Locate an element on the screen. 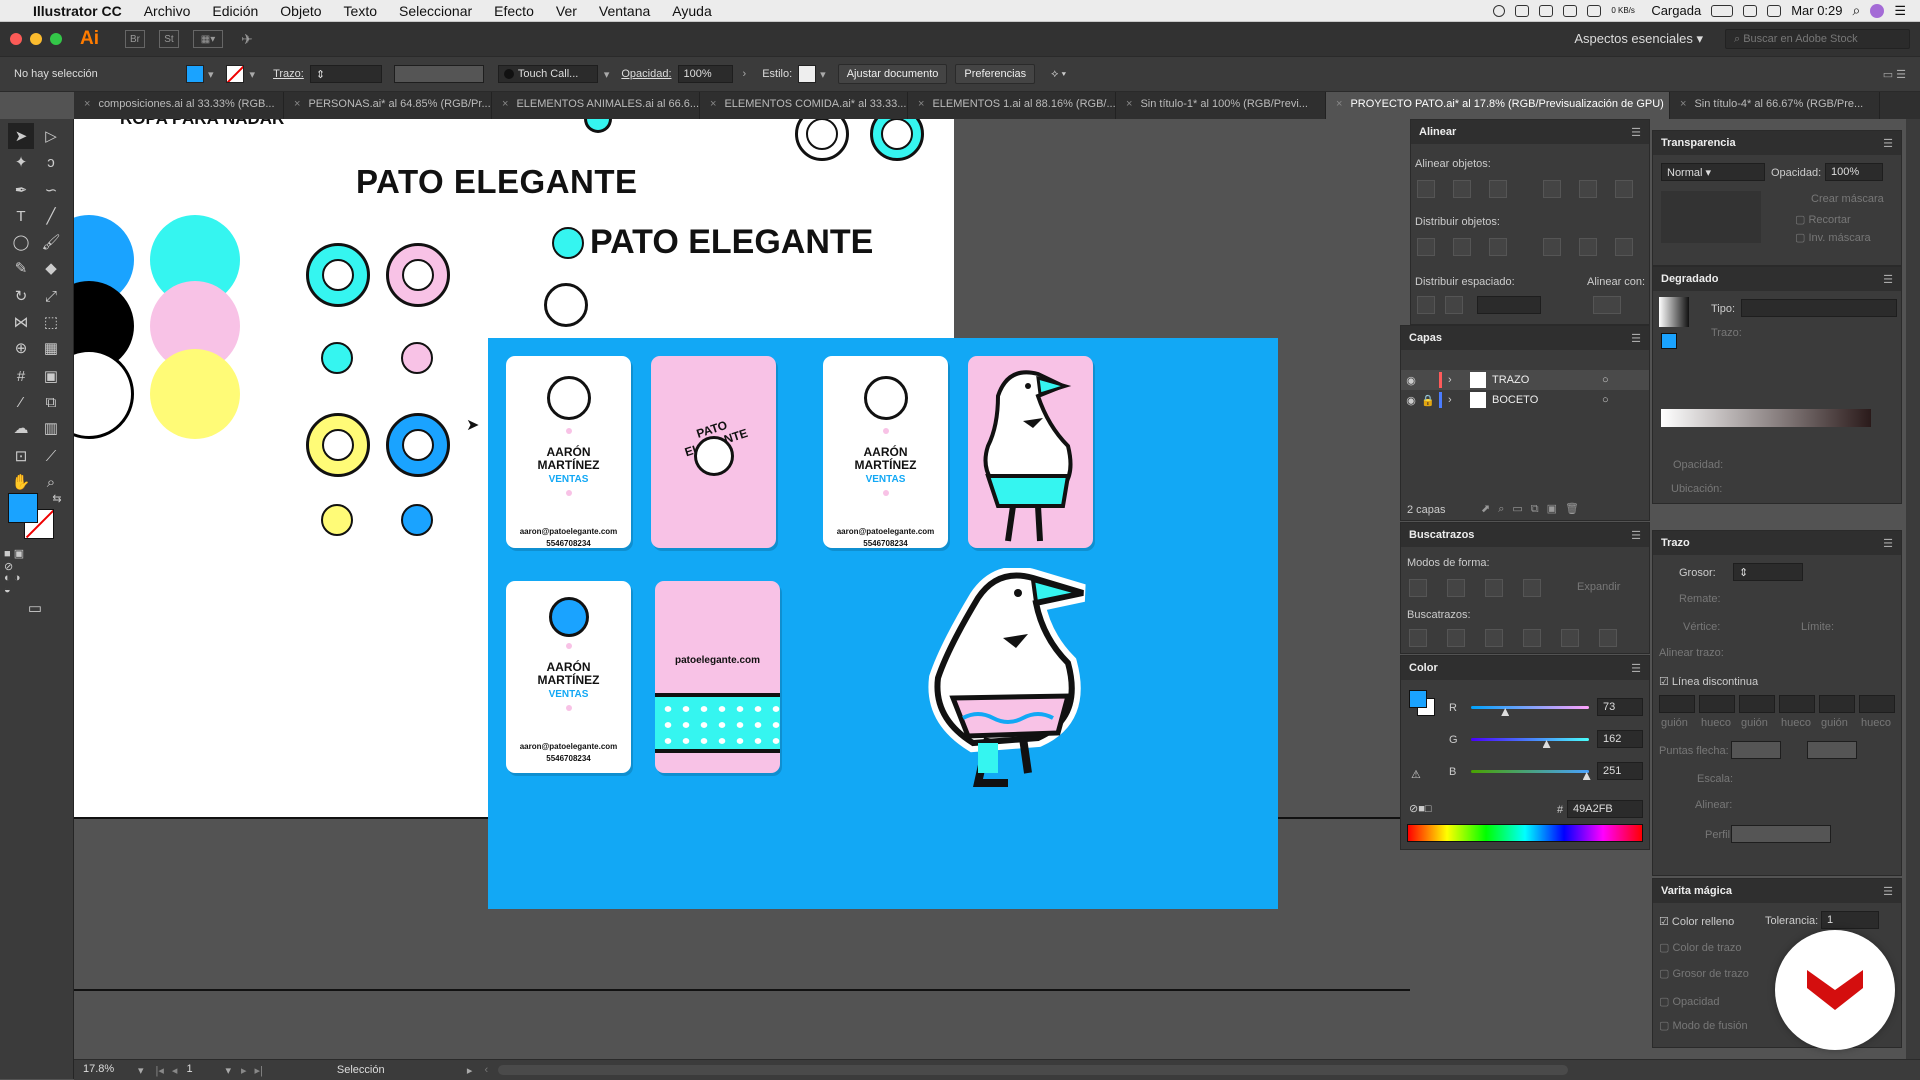 The image size is (1920, 1080). gradient-preview is located at coordinates (1674, 312).